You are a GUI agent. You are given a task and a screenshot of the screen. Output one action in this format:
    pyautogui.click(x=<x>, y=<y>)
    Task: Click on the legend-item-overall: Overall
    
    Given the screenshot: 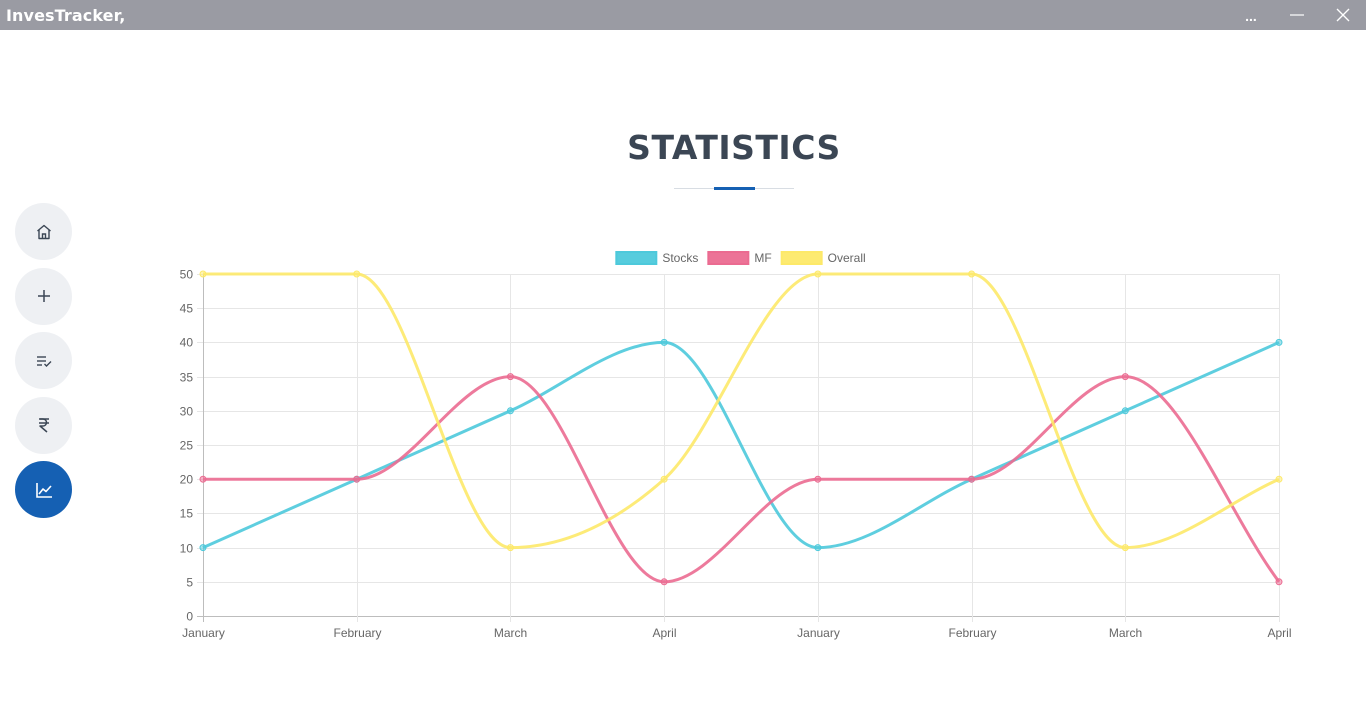 What is the action you would take?
    pyautogui.click(x=823, y=258)
    